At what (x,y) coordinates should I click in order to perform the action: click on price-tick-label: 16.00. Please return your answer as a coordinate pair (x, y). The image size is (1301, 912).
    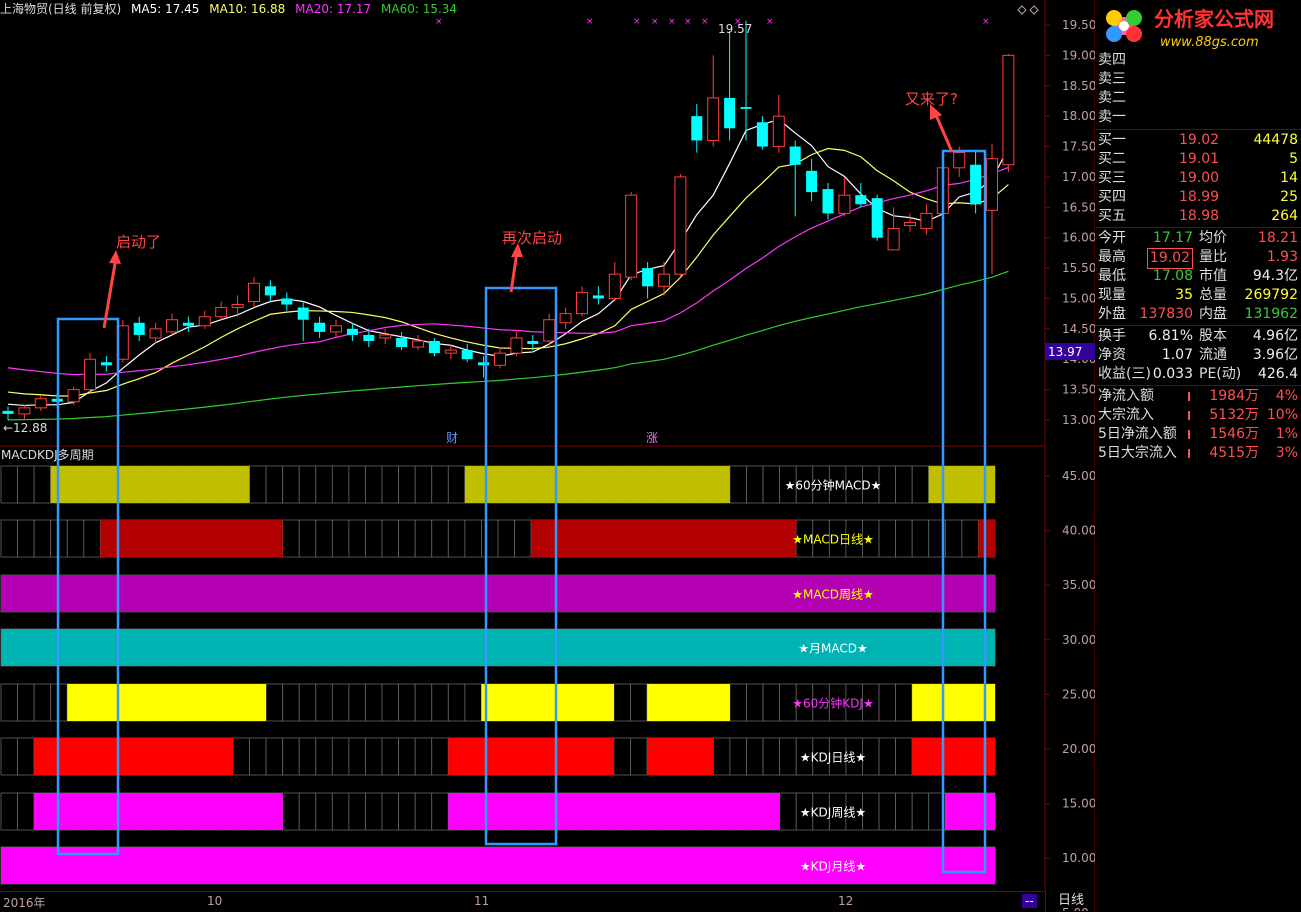
    Looking at the image, I should click on (1078, 238).